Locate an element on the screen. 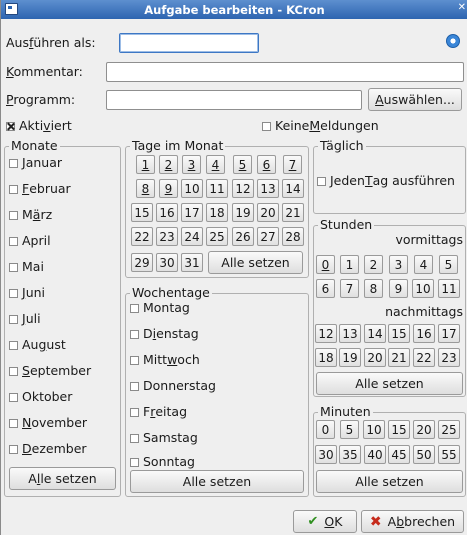 The height and width of the screenshot is (535, 467). month-checkbox-may: Mai is located at coordinates (26, 266).